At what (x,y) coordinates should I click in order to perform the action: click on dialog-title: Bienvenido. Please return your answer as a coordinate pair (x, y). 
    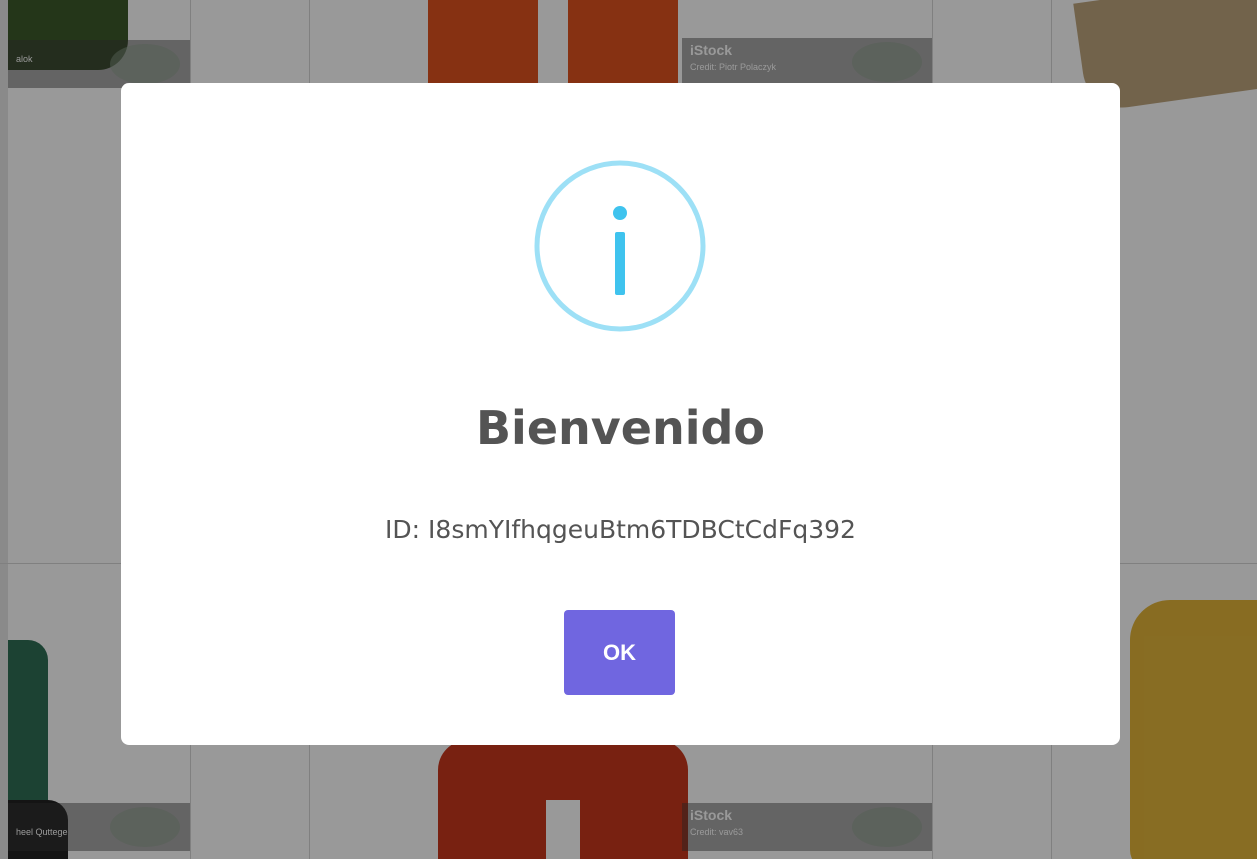
    Looking at the image, I should click on (620, 428).